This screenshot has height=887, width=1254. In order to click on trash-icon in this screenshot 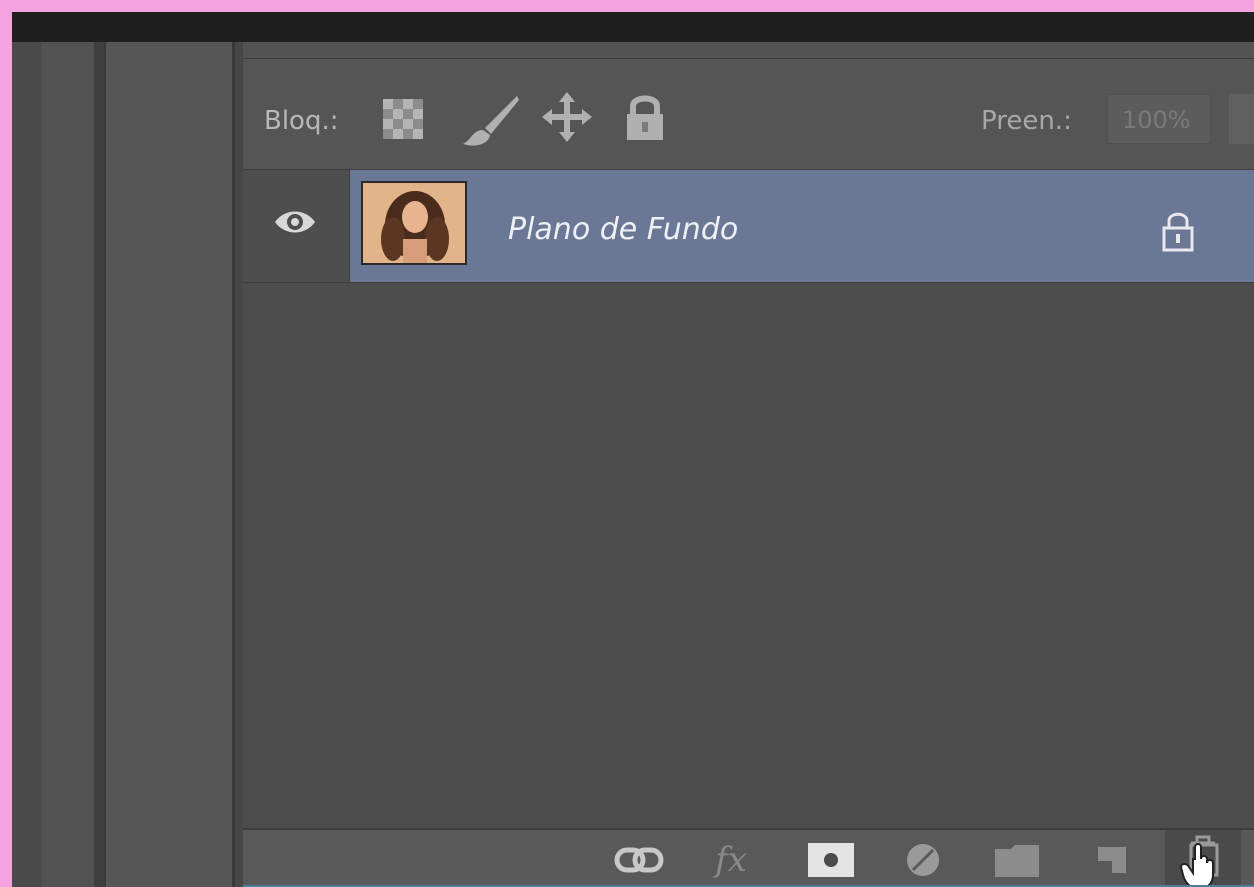, I will do `click(1203, 858)`.